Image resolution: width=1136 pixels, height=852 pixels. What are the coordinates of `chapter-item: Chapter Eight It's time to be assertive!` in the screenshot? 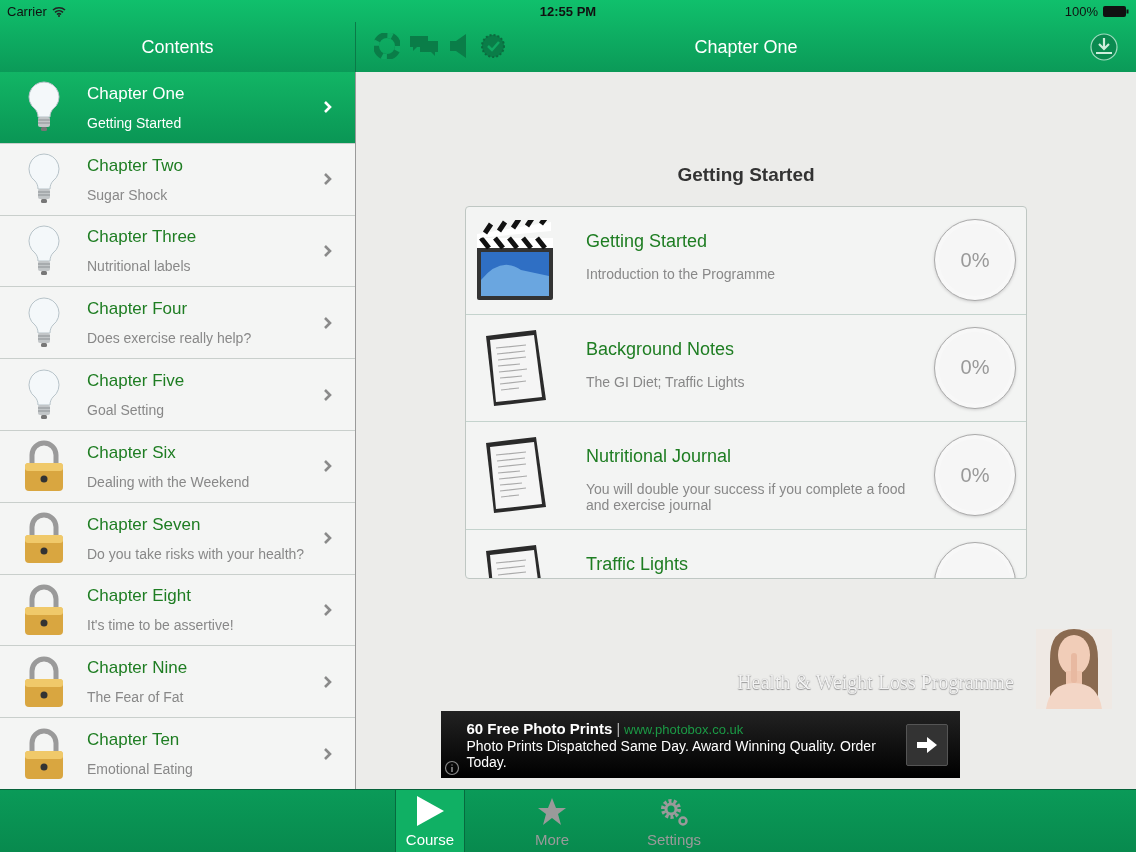 It's located at (177, 610).